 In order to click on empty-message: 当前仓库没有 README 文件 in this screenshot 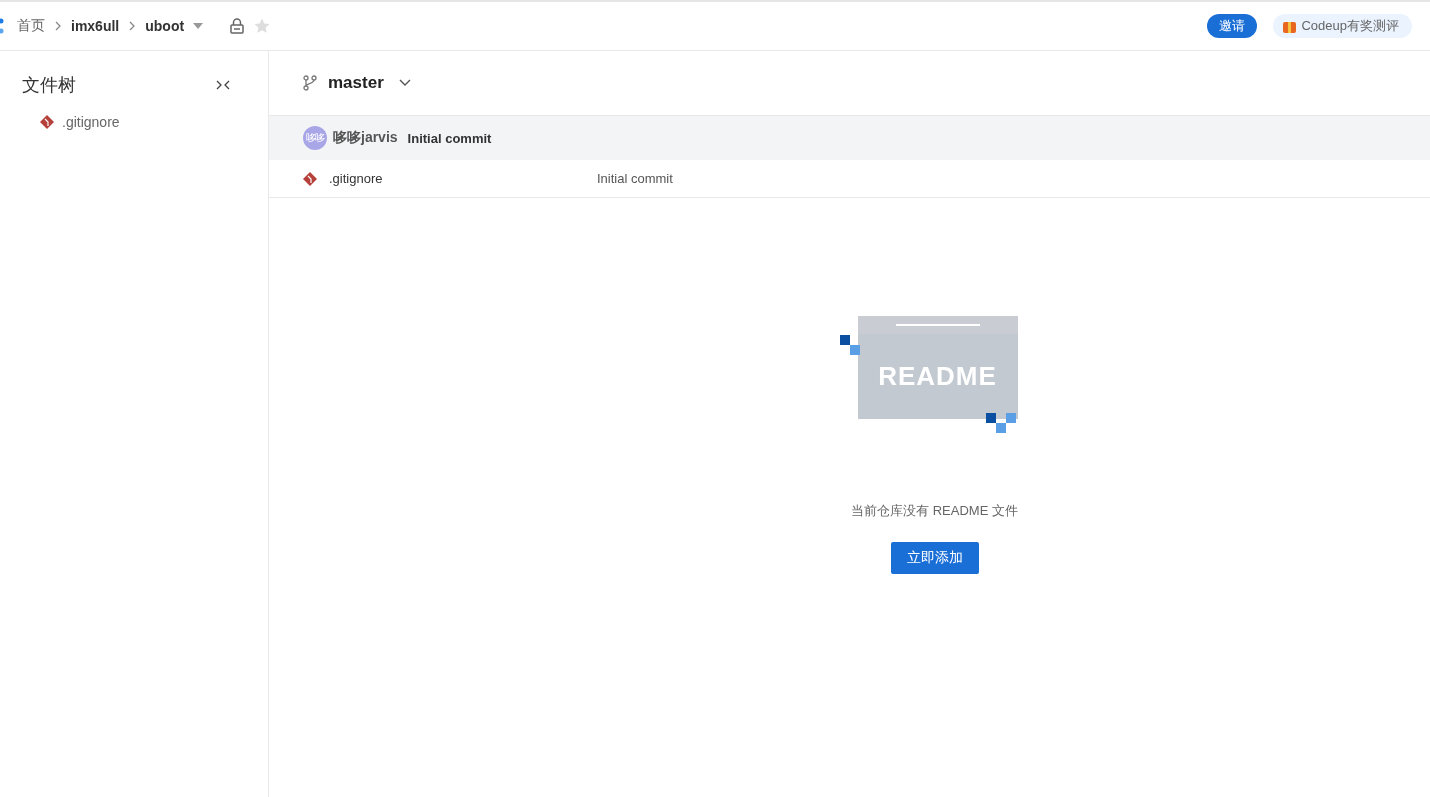, I will do `click(934, 511)`.